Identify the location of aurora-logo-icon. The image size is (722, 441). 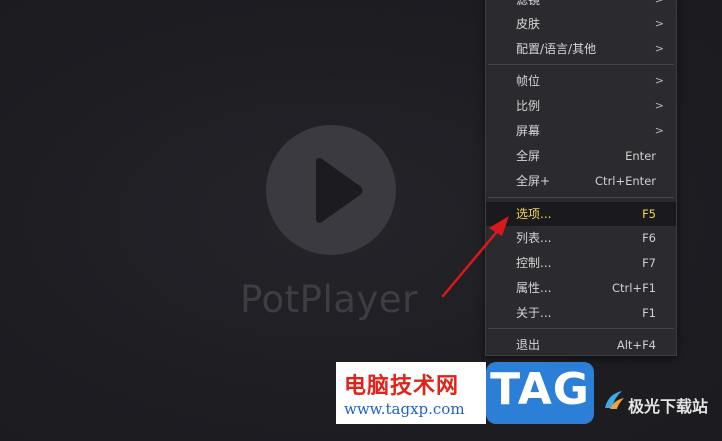
(614, 400).